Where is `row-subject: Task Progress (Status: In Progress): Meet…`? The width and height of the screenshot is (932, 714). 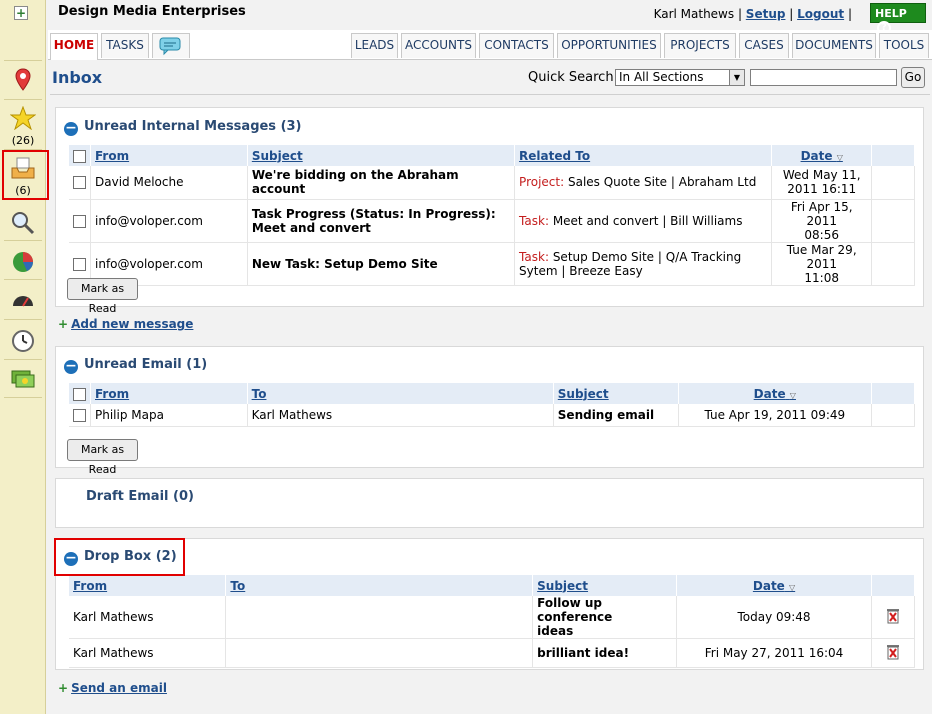
row-subject: Task Progress (Status: In Progress): Meet… is located at coordinates (381, 221).